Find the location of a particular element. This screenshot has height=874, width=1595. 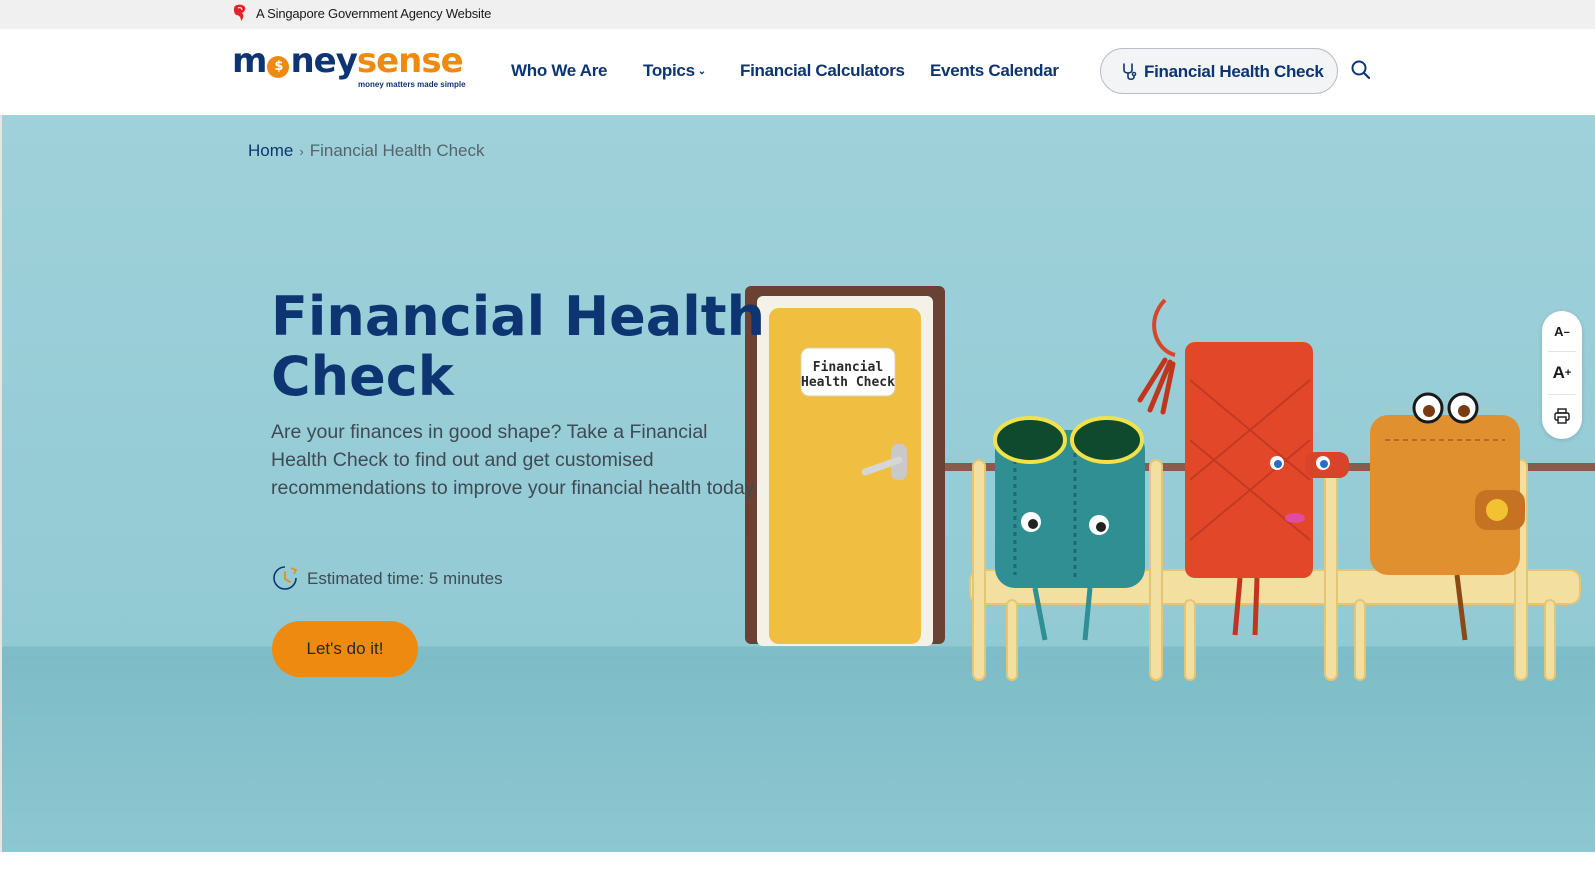

logo-tagline: money matters made simple is located at coordinates (412, 84).